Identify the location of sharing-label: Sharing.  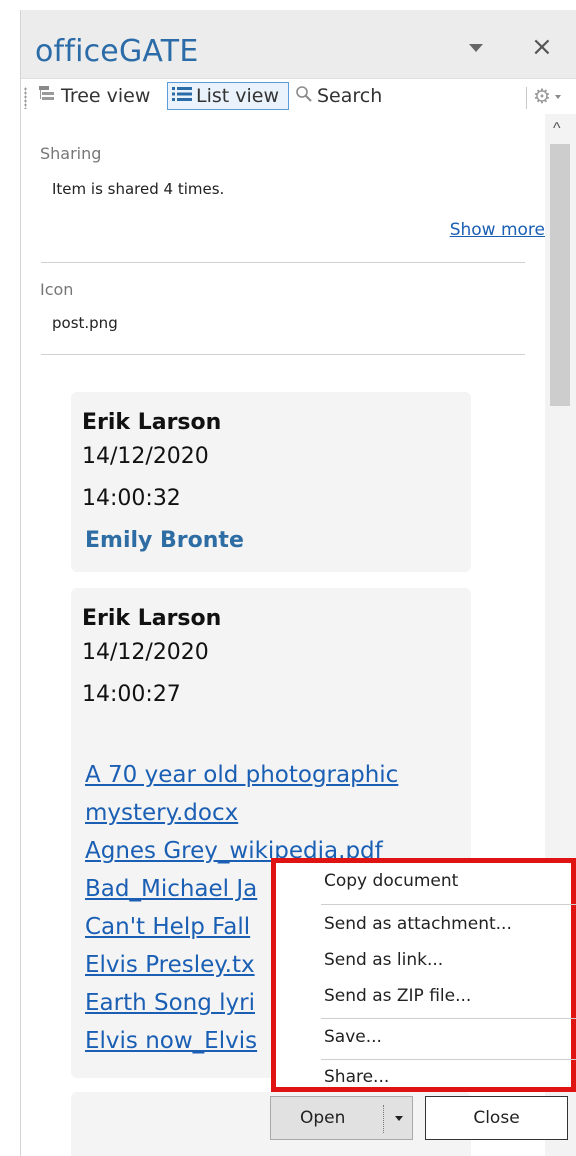
(71, 153).